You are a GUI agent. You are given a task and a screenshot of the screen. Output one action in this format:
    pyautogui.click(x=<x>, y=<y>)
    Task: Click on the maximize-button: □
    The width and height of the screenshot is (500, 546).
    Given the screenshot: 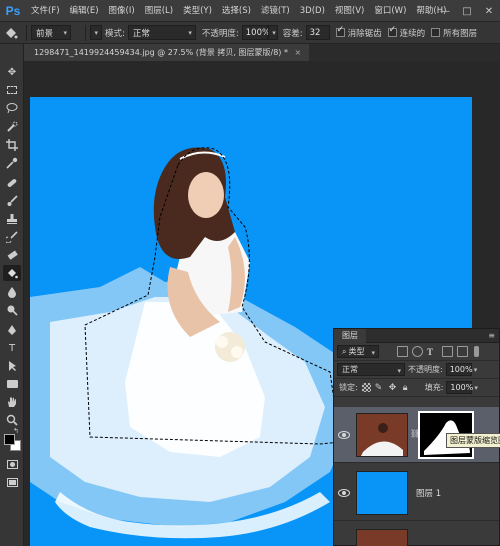 What is the action you would take?
    pyautogui.click(x=467, y=11)
    